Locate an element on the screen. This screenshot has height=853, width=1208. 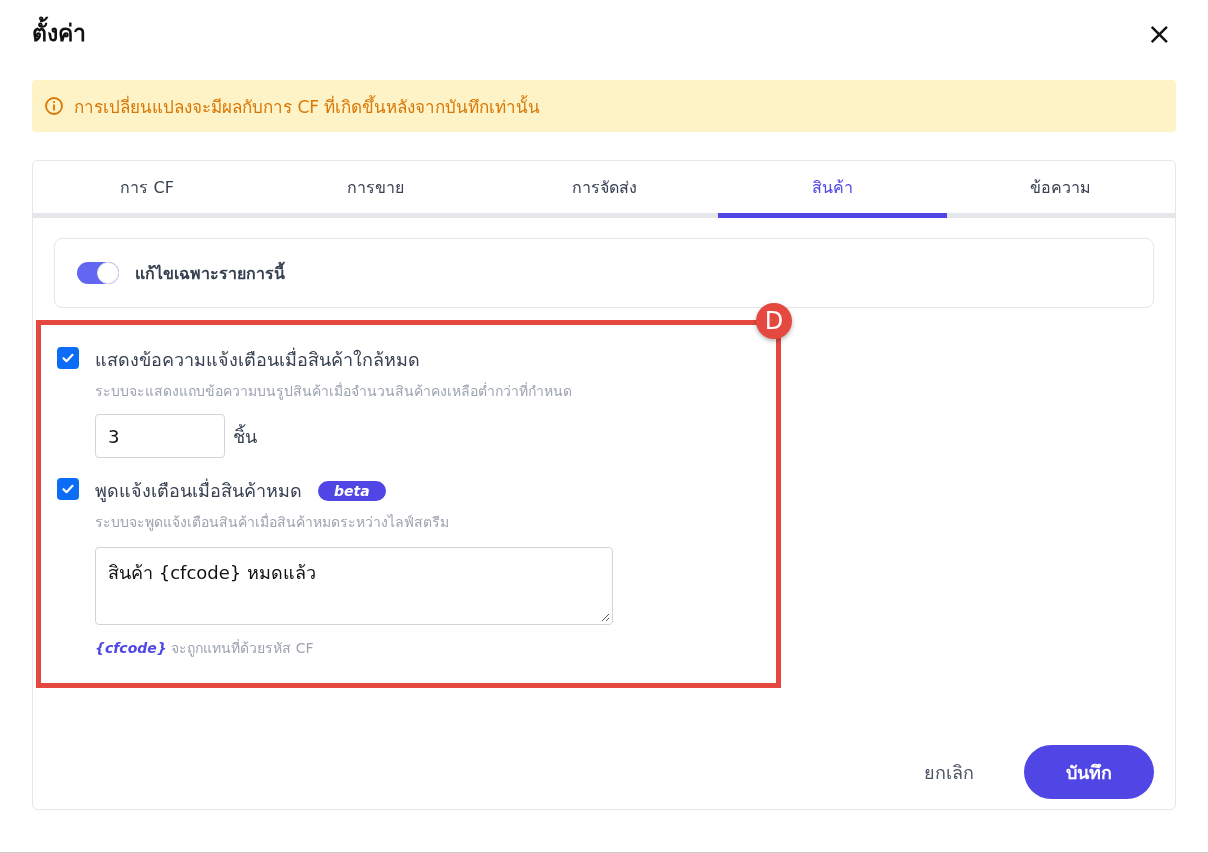
resize-grip-icon is located at coordinates (605, 617).